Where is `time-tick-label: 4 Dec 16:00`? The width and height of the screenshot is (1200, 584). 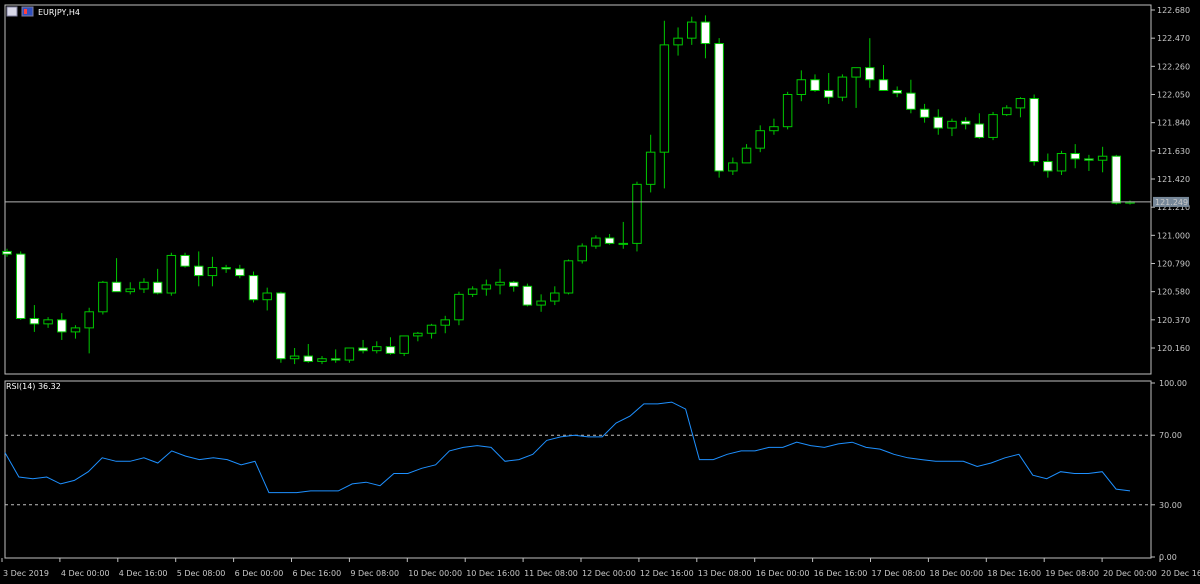 time-tick-label: 4 Dec 16:00 is located at coordinates (143, 573).